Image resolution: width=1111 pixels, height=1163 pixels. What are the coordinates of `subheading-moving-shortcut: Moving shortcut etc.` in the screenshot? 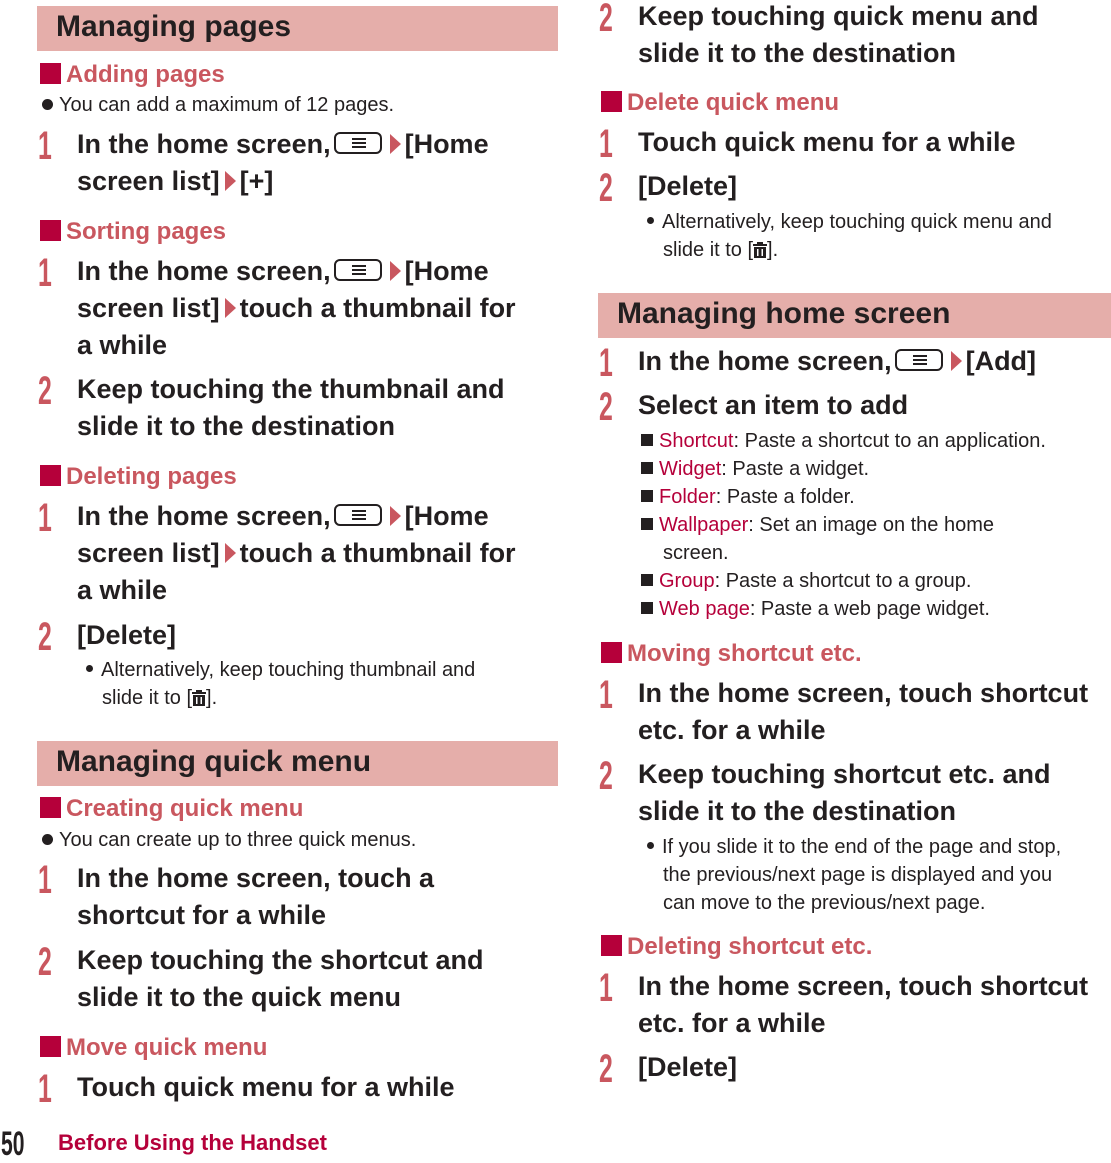 It's located at (731, 654).